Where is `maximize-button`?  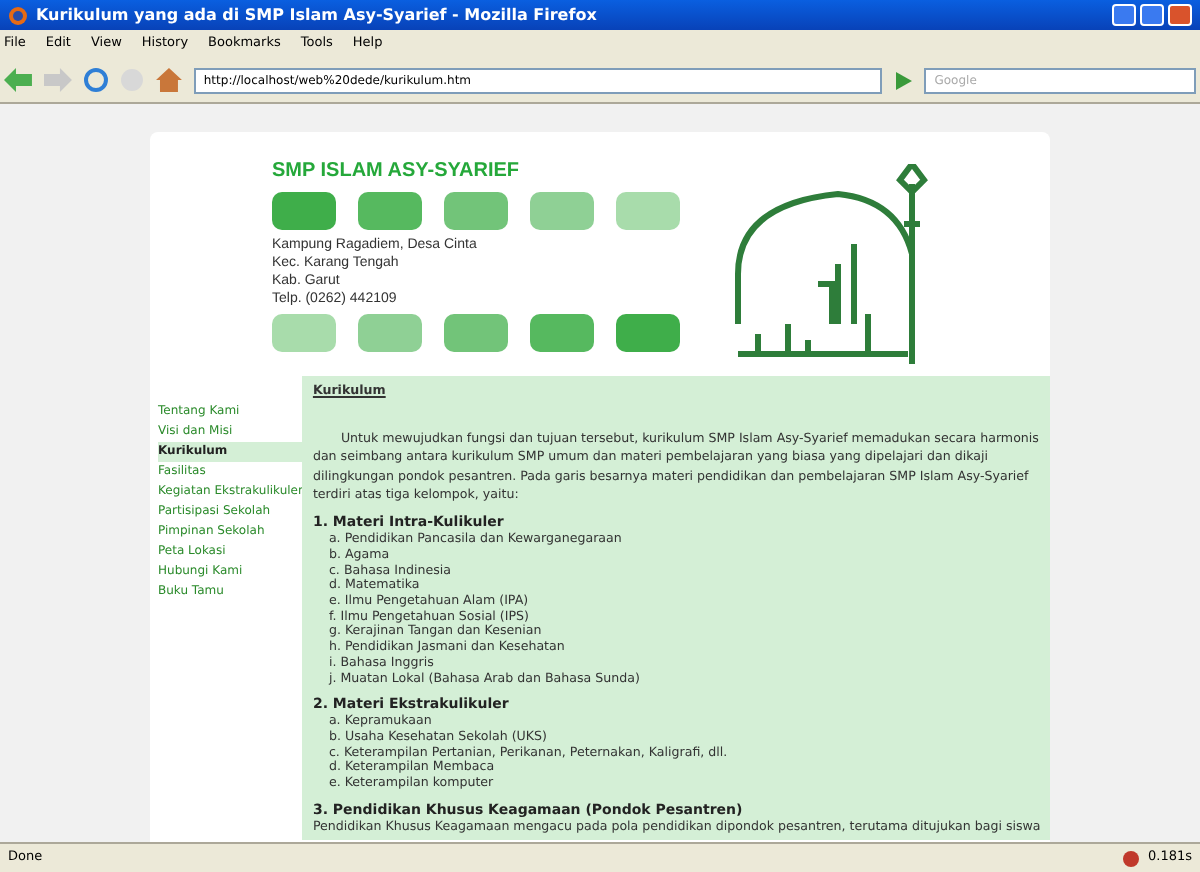
maximize-button is located at coordinates (1152, 15).